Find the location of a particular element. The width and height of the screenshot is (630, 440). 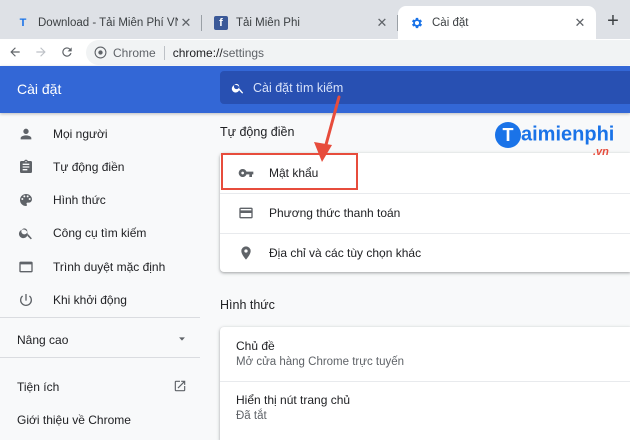

sidebar-item-extensions: Tiện ích is located at coordinates (102, 387).